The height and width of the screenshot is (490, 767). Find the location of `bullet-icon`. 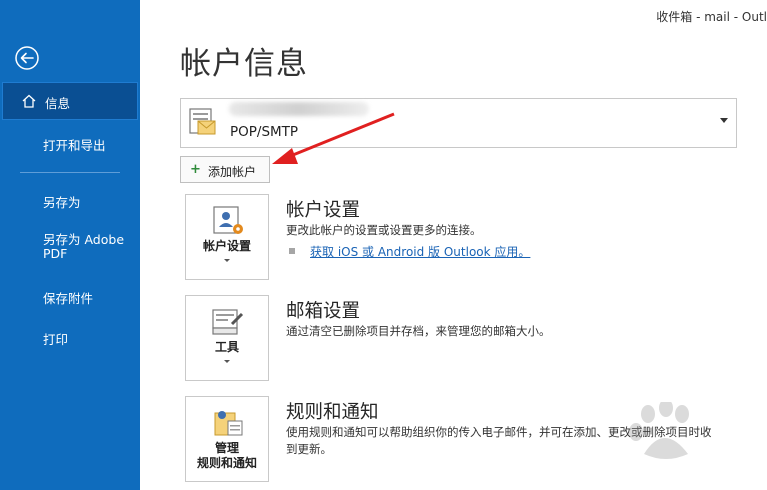

bullet-icon is located at coordinates (292, 251).